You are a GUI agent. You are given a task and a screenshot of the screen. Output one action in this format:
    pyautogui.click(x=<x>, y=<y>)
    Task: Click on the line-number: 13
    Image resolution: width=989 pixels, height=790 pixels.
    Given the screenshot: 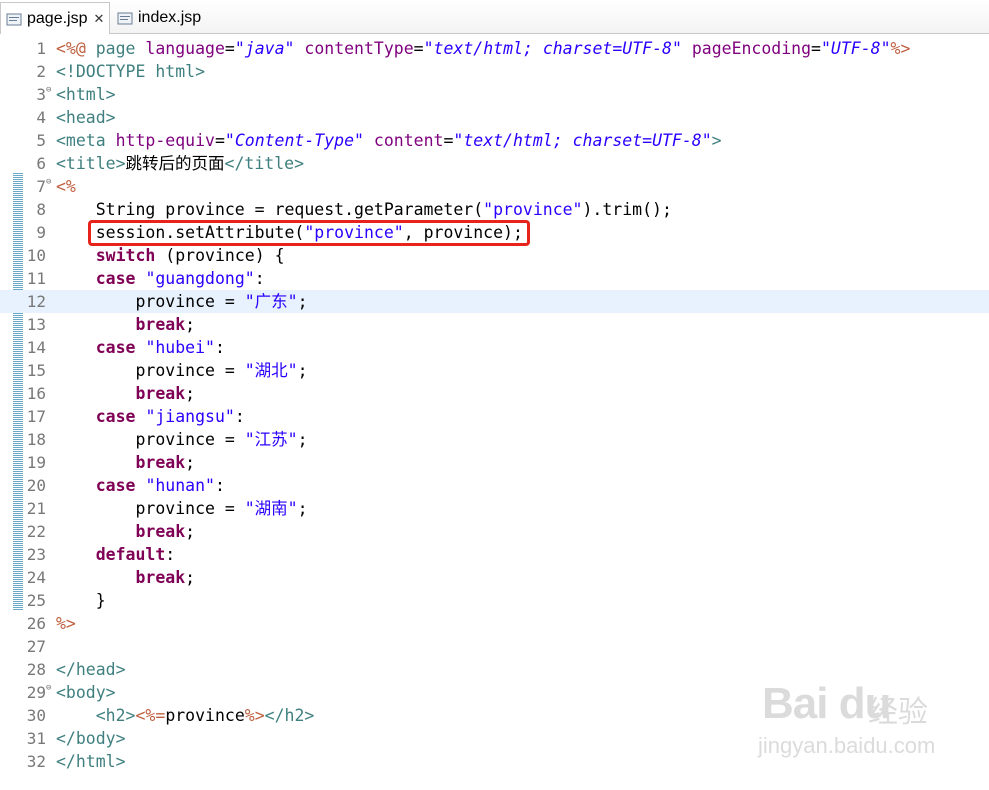 What is the action you would take?
    pyautogui.click(x=36, y=324)
    